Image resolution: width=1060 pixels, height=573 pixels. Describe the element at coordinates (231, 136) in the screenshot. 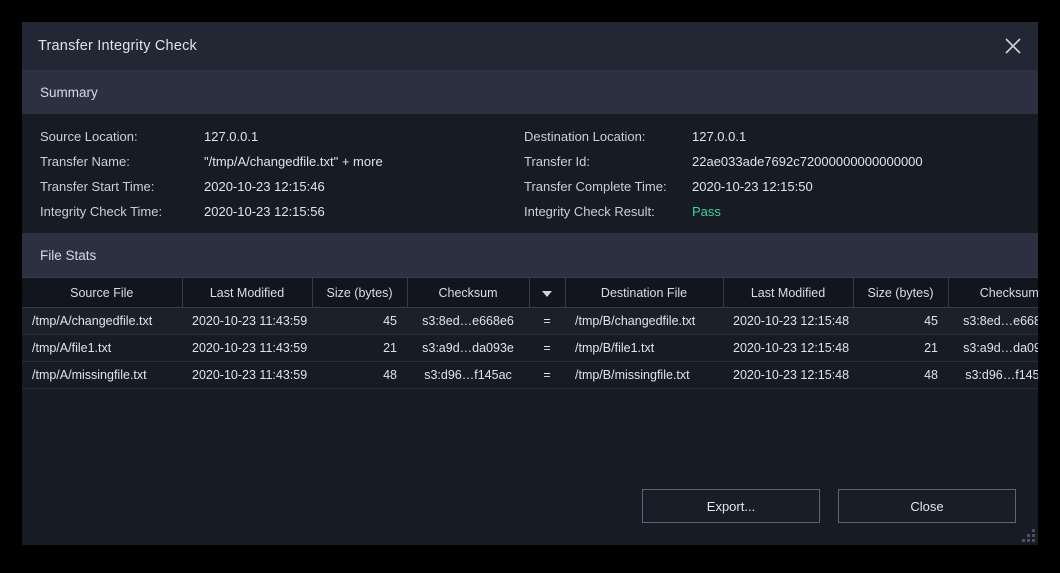

I see `source-location-value: 127.0.0.1` at that location.